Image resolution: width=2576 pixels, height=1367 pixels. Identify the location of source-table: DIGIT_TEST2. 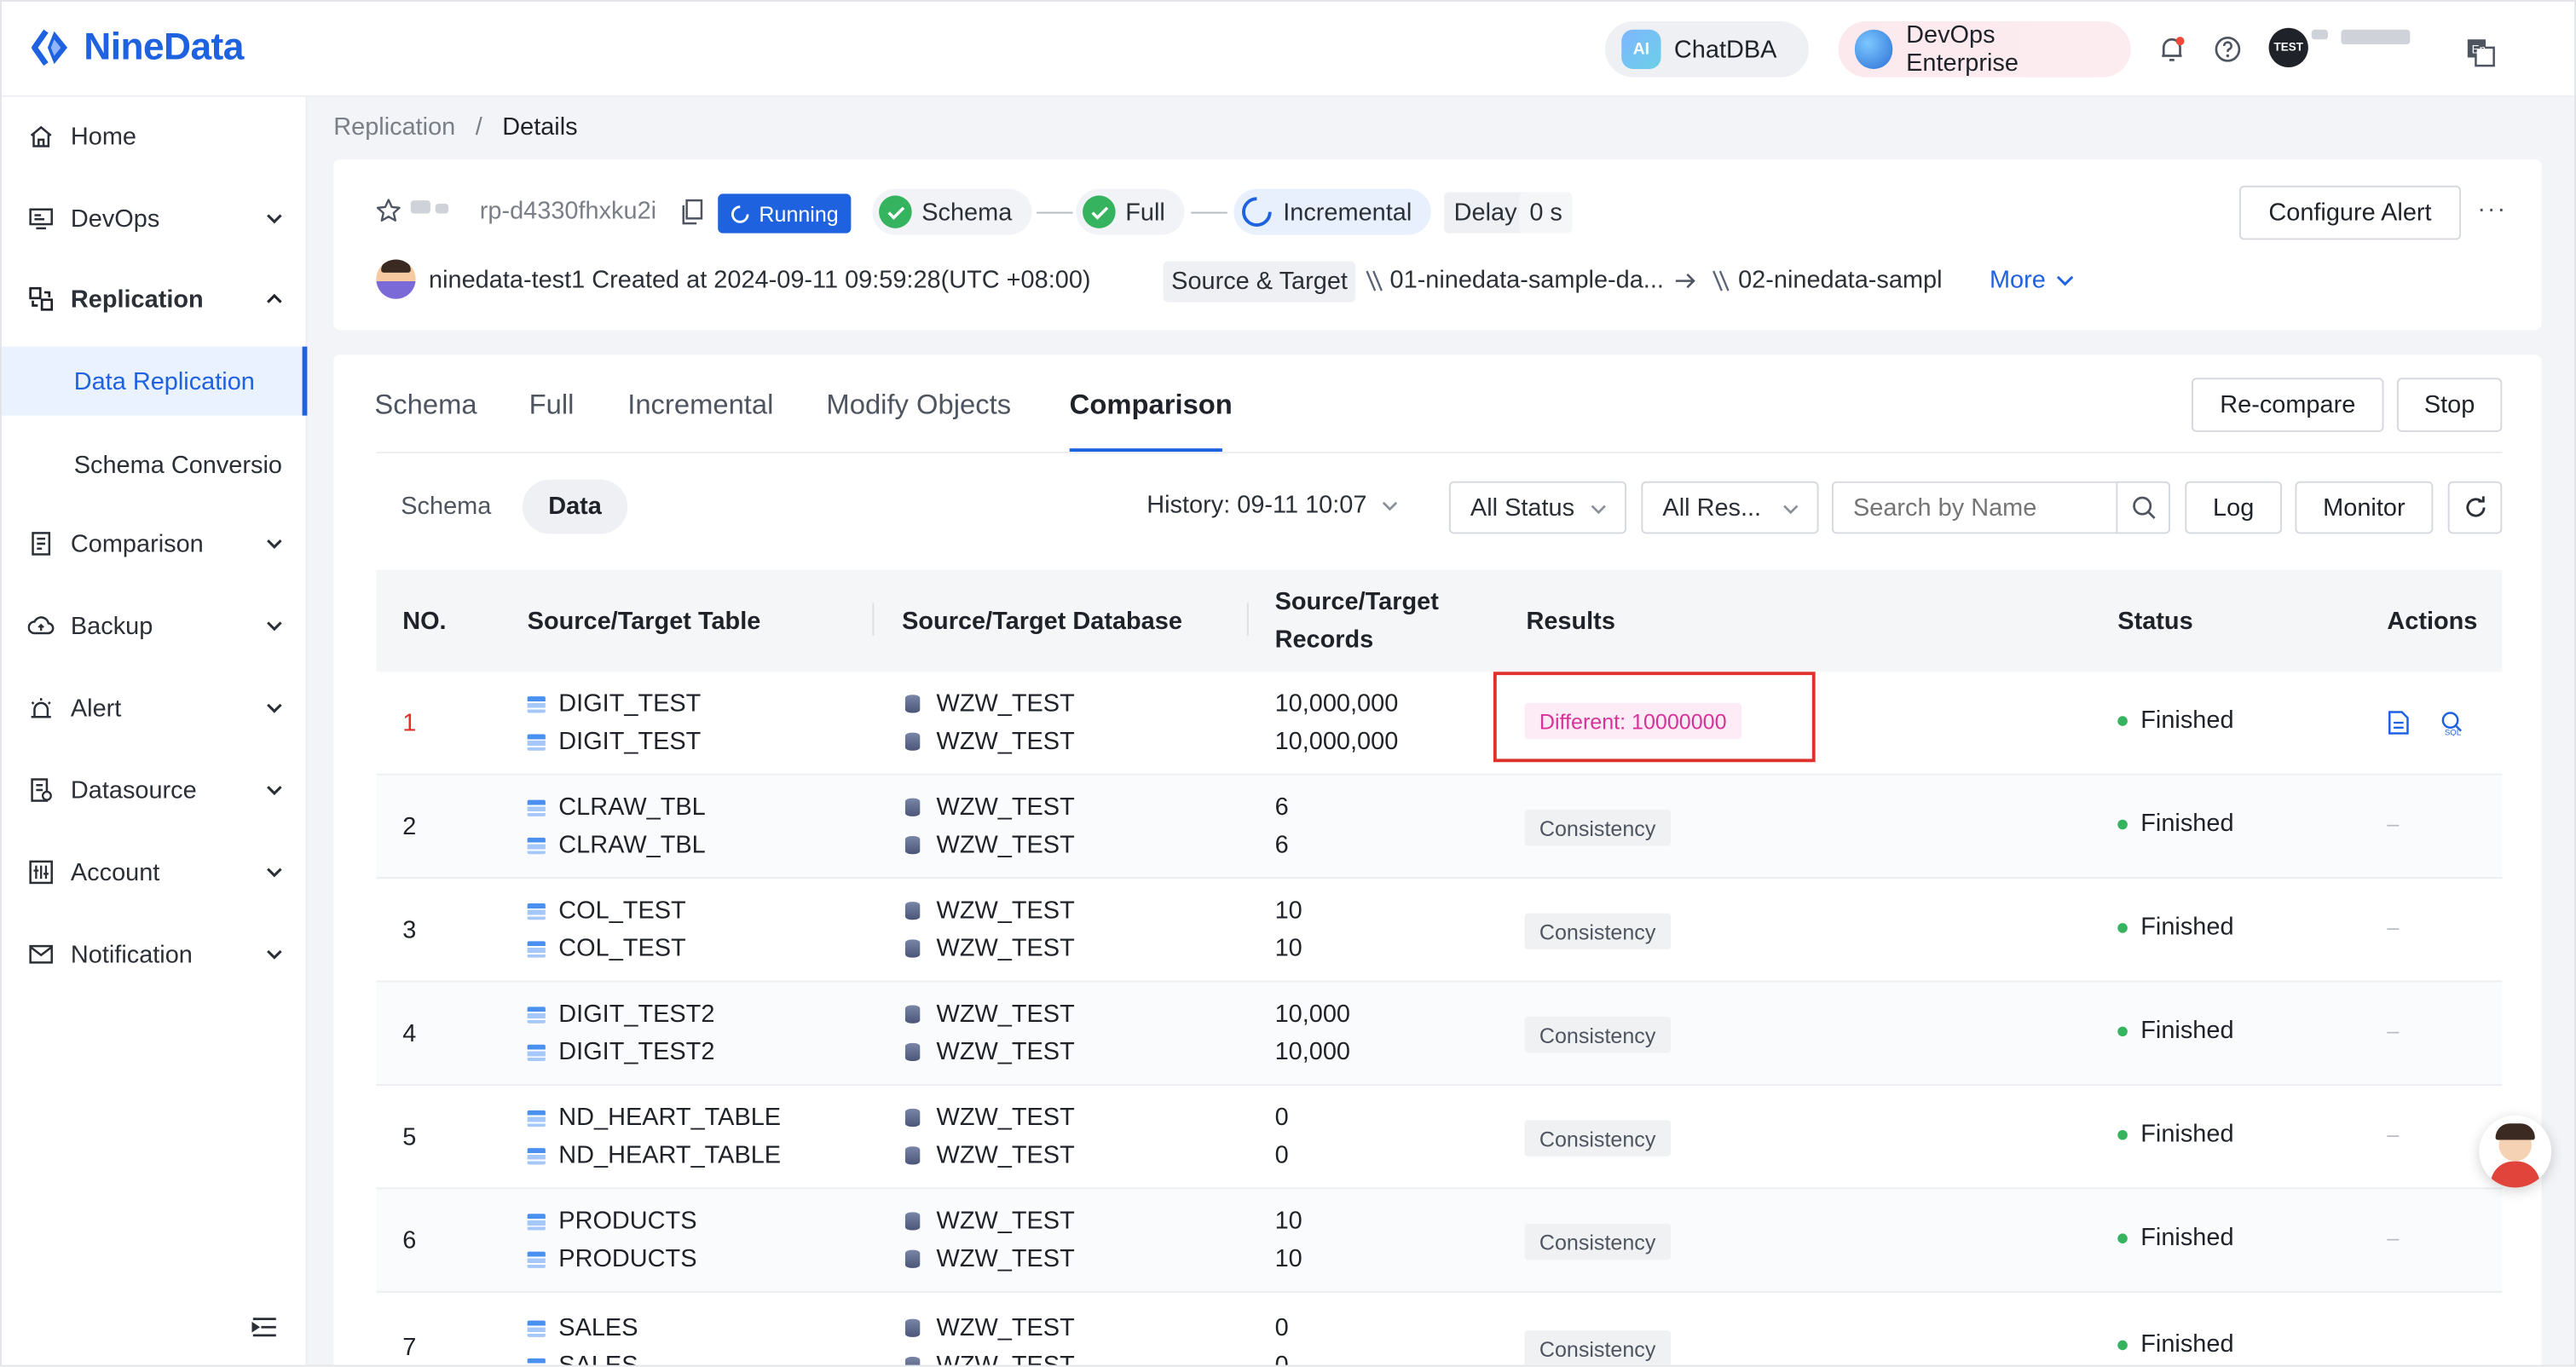
(620, 1014).